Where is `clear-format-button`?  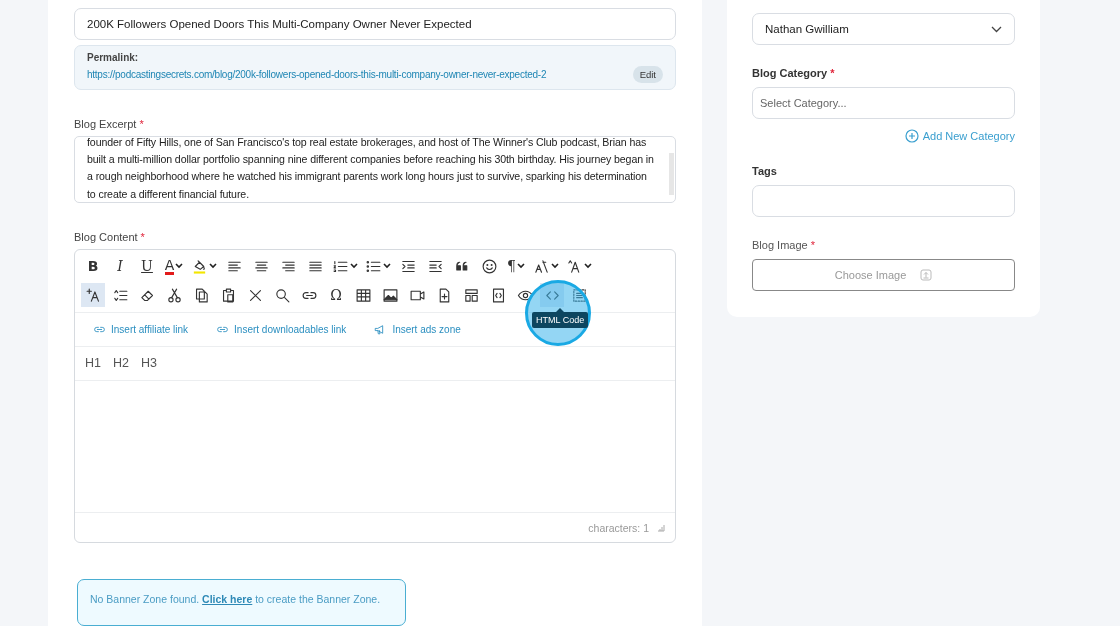
clear-format-button is located at coordinates (93, 295).